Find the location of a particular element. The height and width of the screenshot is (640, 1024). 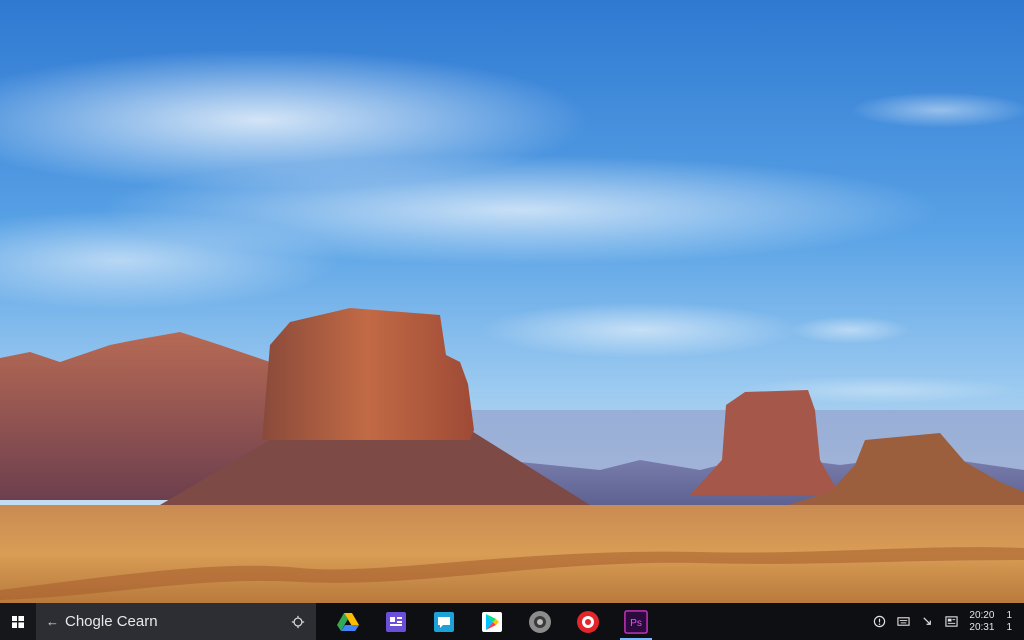

taskbar-app-chat is located at coordinates (444, 621).